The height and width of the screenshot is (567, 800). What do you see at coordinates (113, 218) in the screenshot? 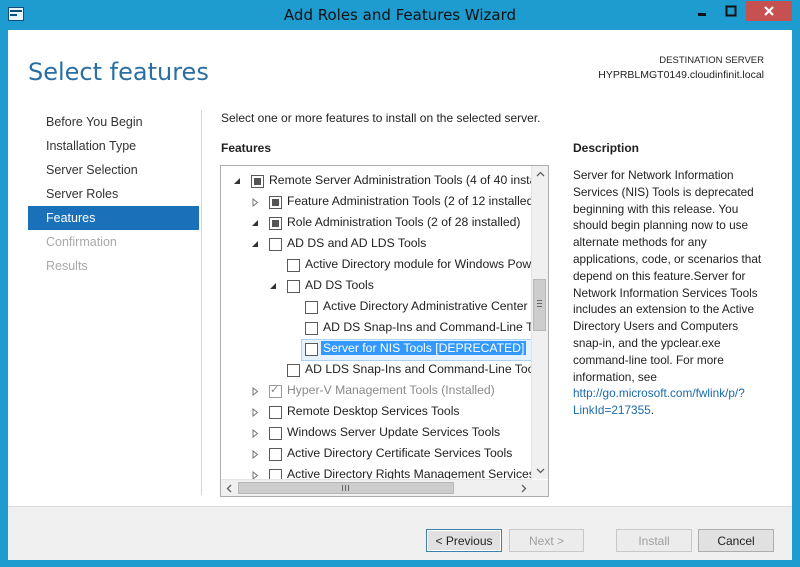
I see `nav-item-features: Features` at bounding box center [113, 218].